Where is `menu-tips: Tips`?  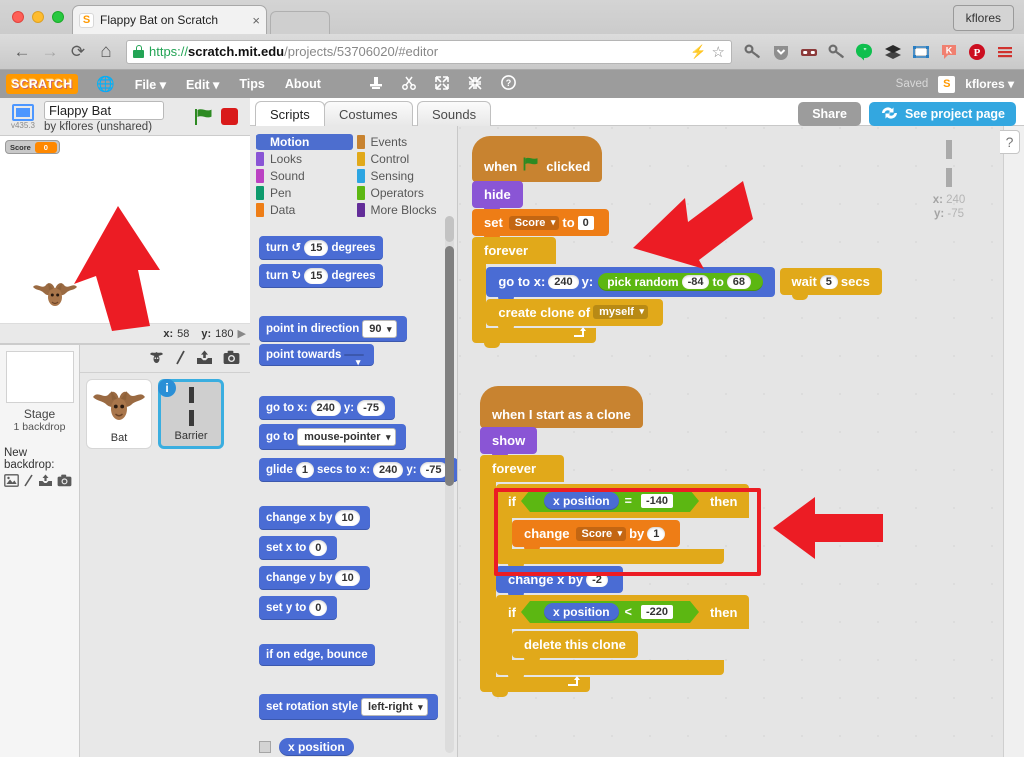
menu-tips: Tips is located at coordinates (251, 84).